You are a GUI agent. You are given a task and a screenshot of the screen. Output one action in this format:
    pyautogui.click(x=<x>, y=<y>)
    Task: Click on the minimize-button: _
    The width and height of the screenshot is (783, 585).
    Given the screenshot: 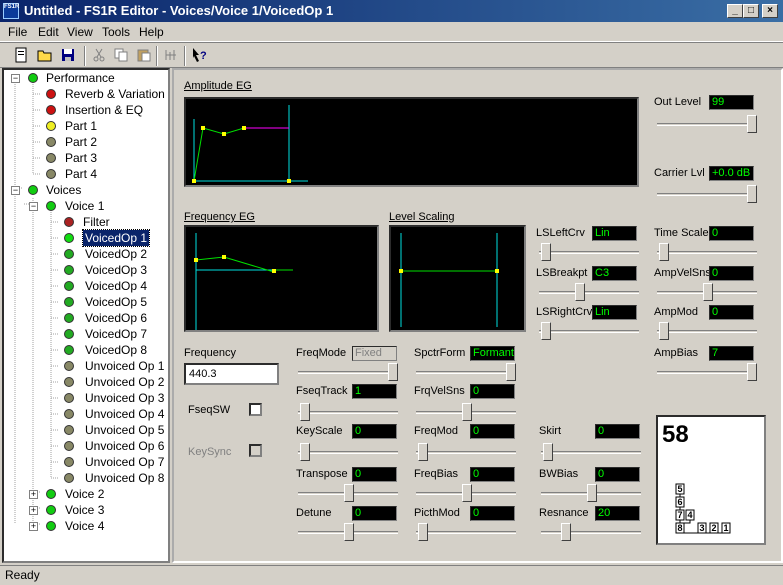 What is the action you would take?
    pyautogui.click(x=735, y=11)
    